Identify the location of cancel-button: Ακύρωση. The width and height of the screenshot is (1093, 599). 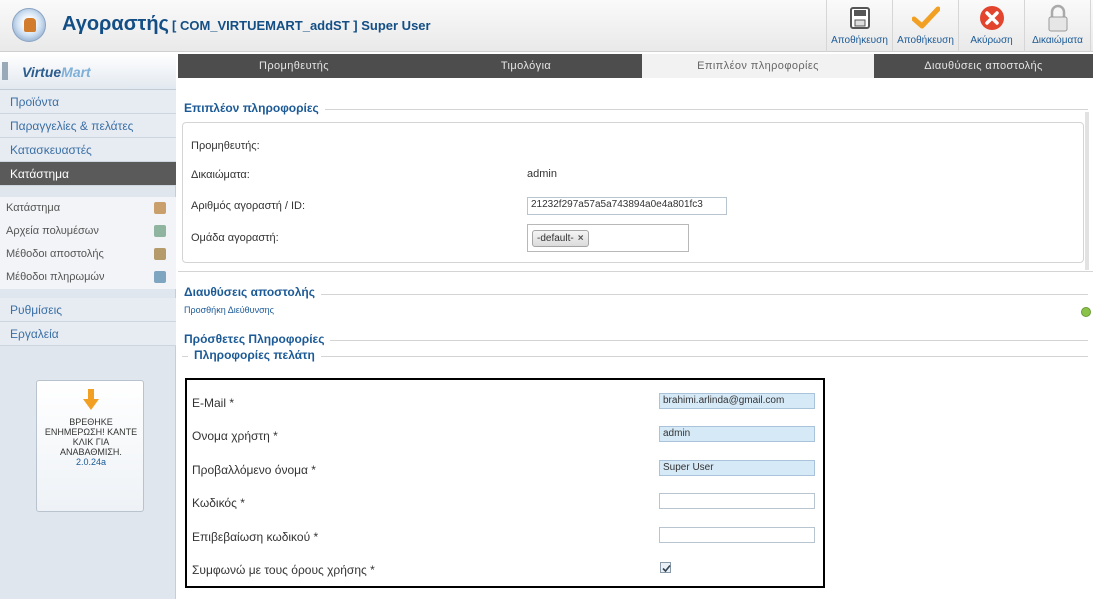
(992, 26).